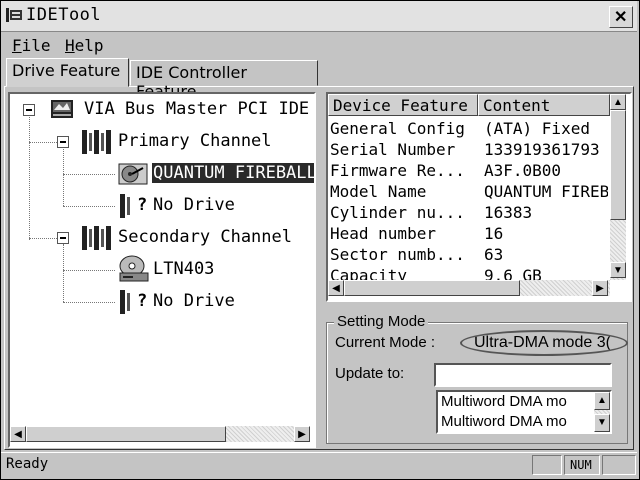 This screenshot has height=480, width=640. What do you see at coordinates (62, 111) in the screenshot?
I see `controller-card-icon` at bounding box center [62, 111].